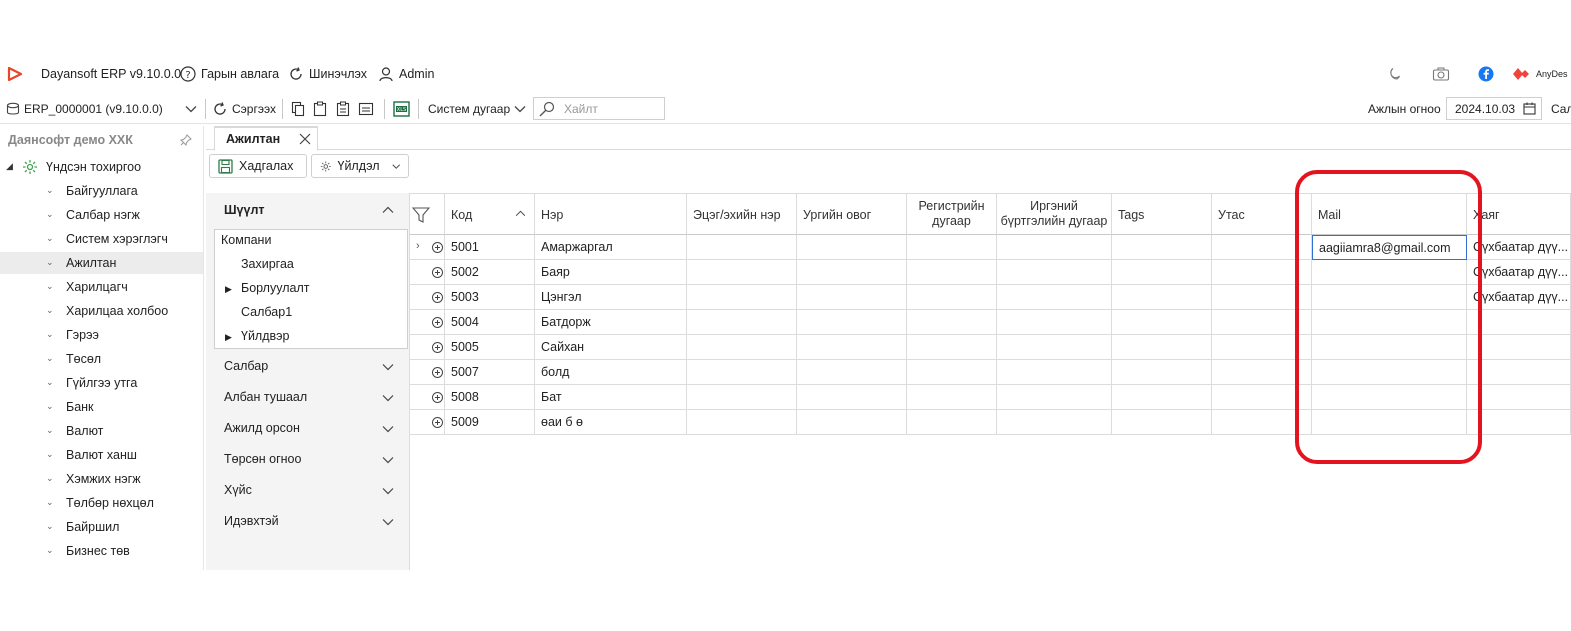 This screenshot has height=631, width=1571. I want to click on close-icon, so click(305, 139).